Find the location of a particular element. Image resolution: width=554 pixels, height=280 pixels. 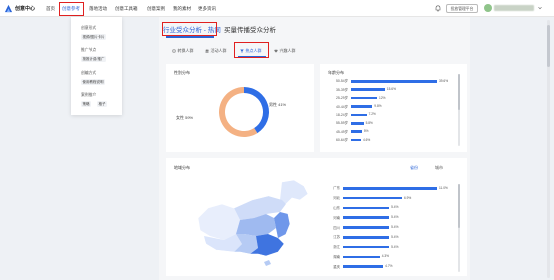

tab-city: 城市 is located at coordinates (439, 168).